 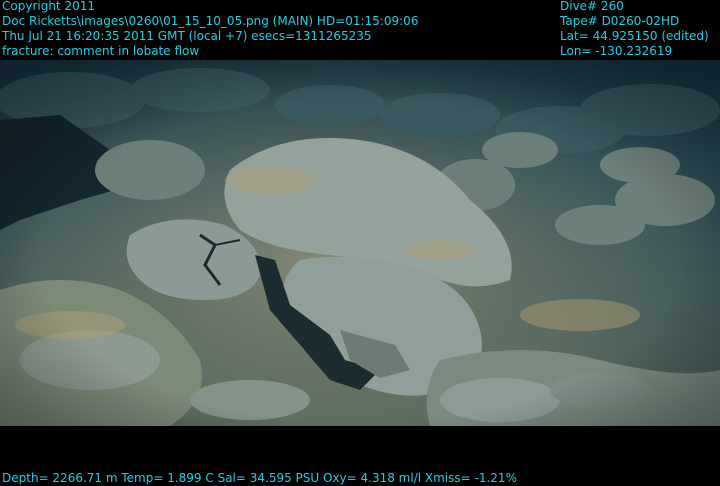 I want to click on copyright-text: Copyright 2011, so click(x=48, y=6).